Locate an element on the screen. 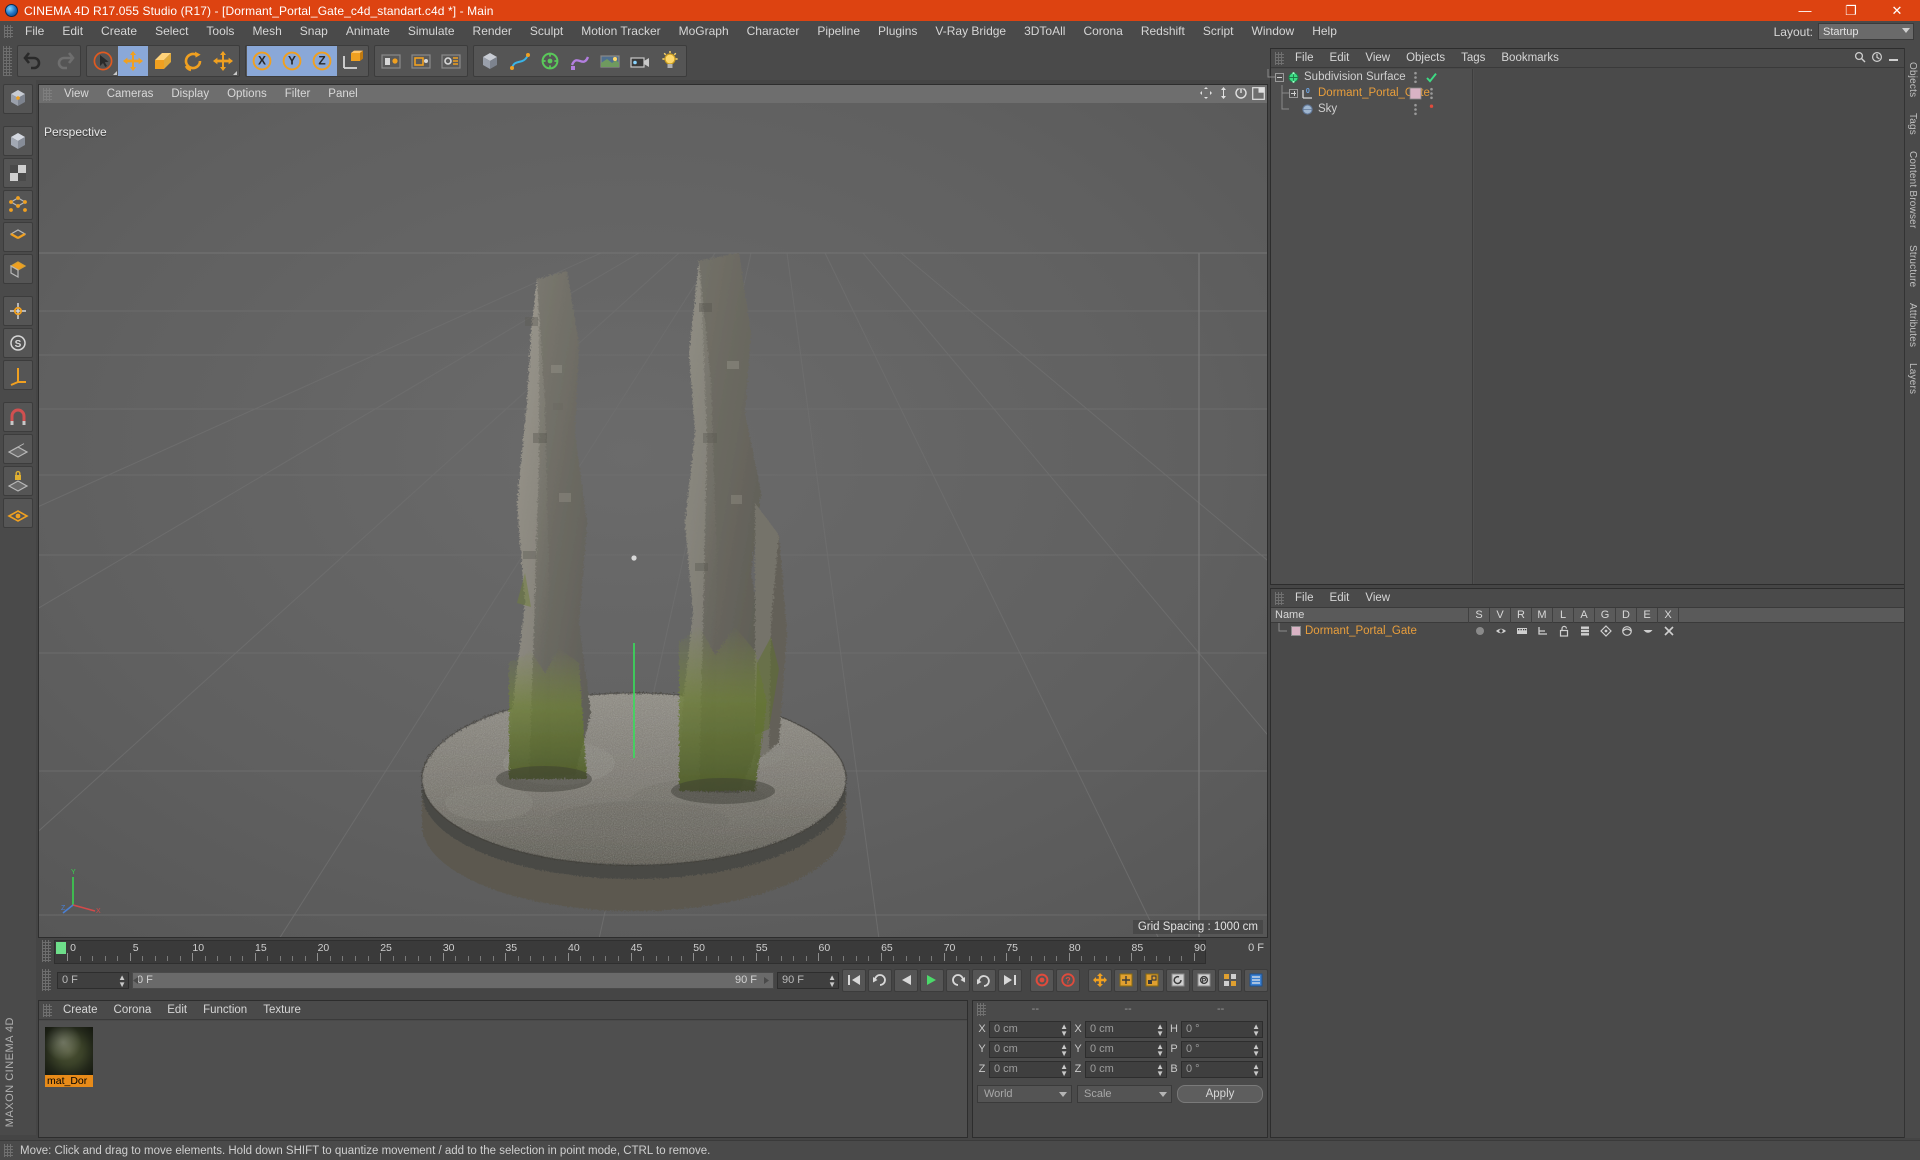 The width and height of the screenshot is (1920, 1160). right-tab-content-browser: Content Browser is located at coordinates (1912, 189).